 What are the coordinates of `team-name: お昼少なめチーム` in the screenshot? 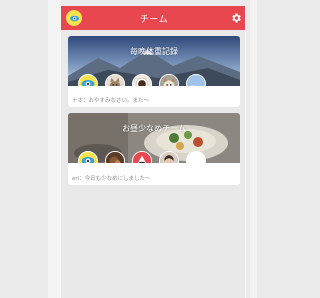 It's located at (154, 128).